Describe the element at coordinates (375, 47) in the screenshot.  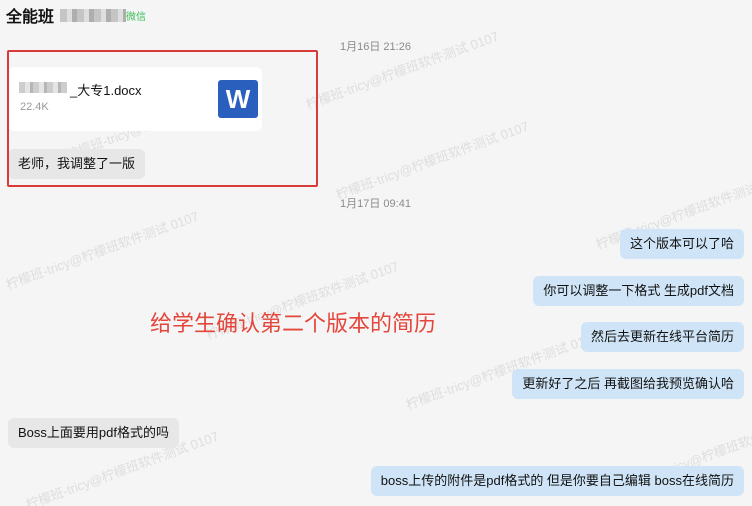
I see `timestamp: 1月16日 21:26` at that location.